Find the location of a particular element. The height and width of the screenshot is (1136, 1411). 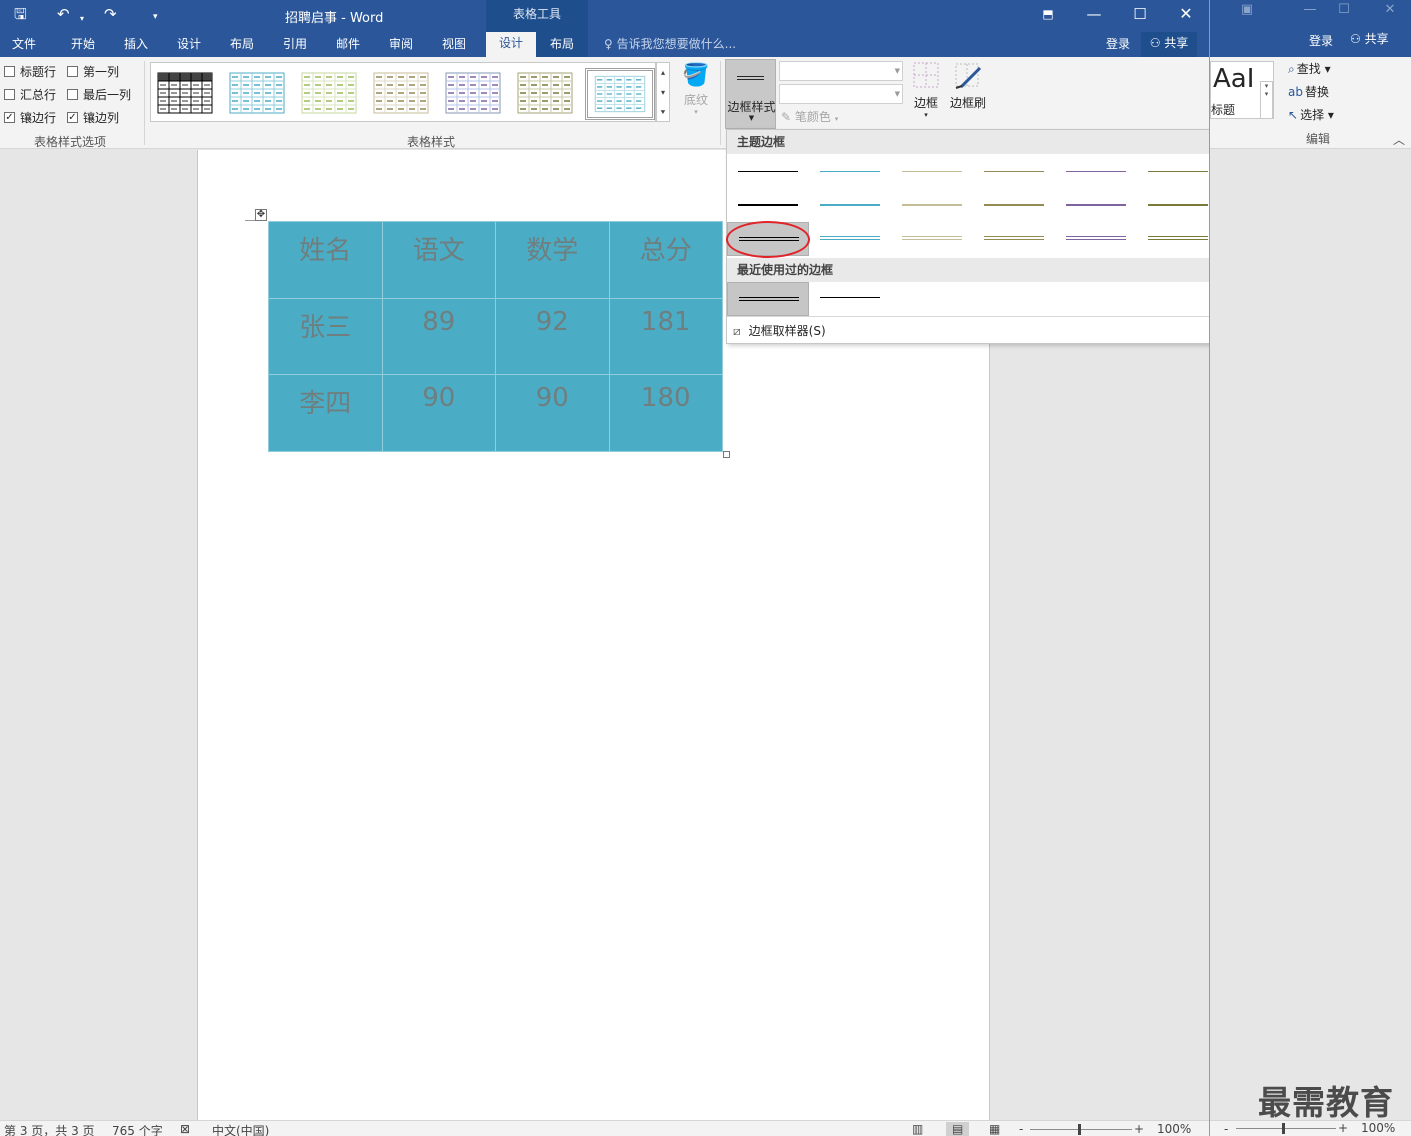

share-button: ⚇ 共享 is located at coordinates (1169, 44).